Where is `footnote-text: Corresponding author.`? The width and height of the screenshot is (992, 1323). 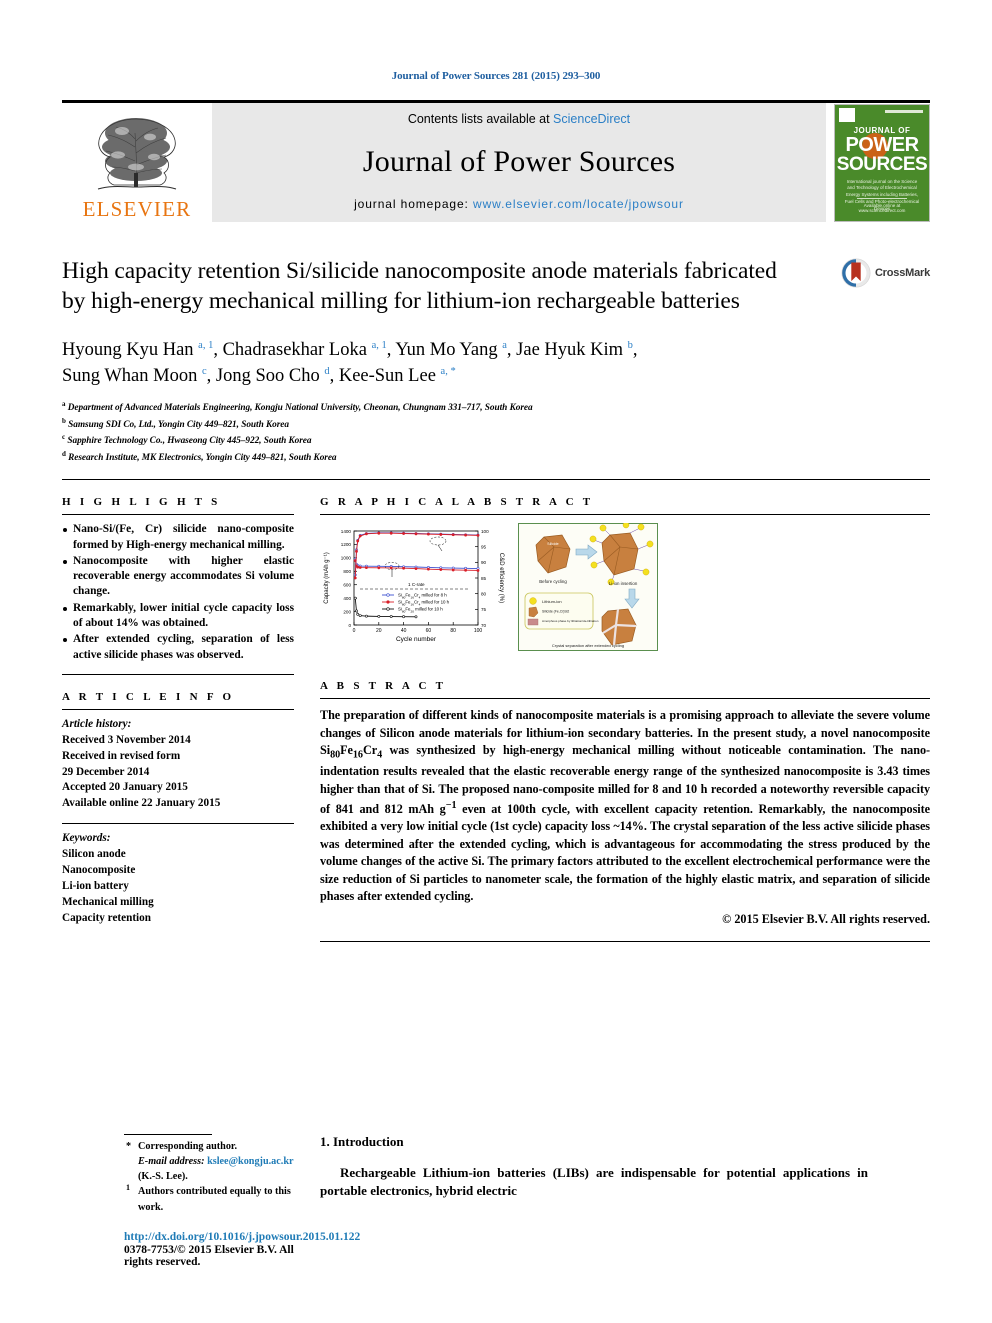
footnote-text: Corresponding author. is located at coordinates (188, 1146).